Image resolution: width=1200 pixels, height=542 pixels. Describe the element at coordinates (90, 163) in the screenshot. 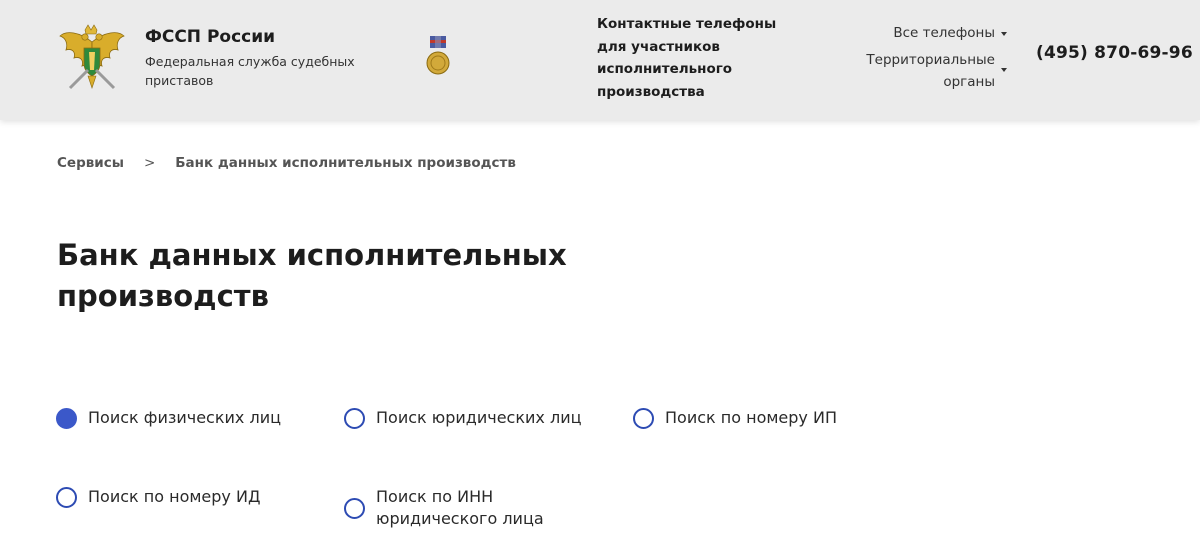

I see `breadcrumb-item-services: Сервисы` at that location.